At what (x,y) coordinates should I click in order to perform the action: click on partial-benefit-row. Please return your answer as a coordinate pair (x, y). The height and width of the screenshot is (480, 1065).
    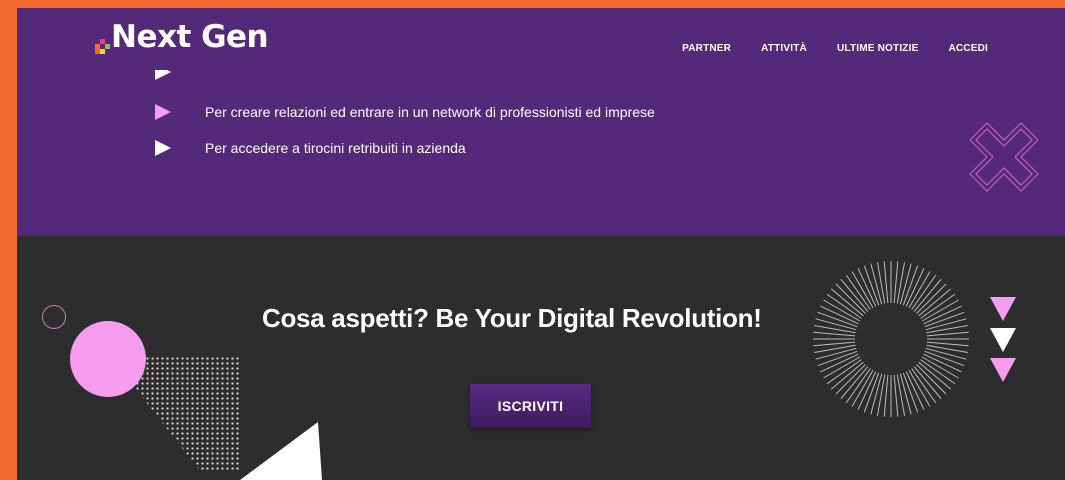
    Looking at the image, I should click on (163, 75).